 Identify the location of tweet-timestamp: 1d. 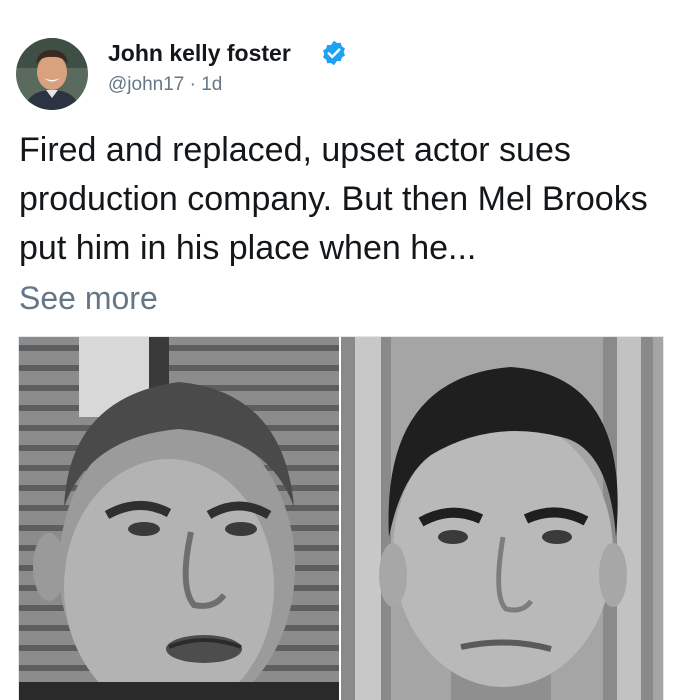
(211, 84).